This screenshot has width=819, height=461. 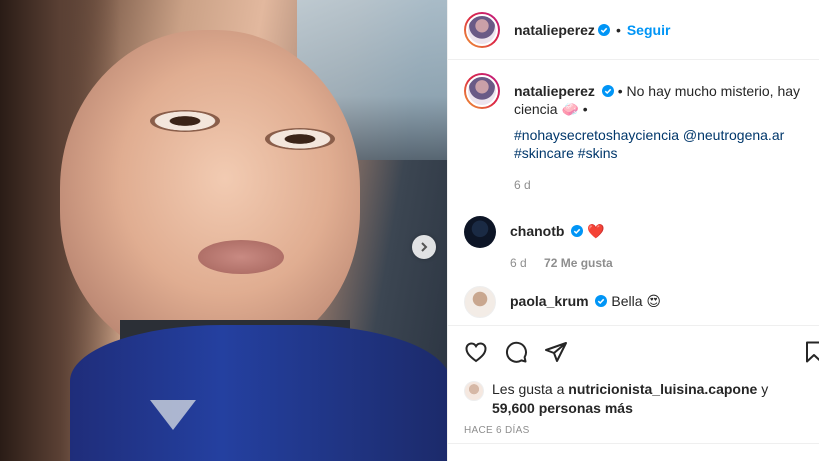 What do you see at coordinates (482, 91) in the screenshot?
I see `caption-avatar` at bounding box center [482, 91].